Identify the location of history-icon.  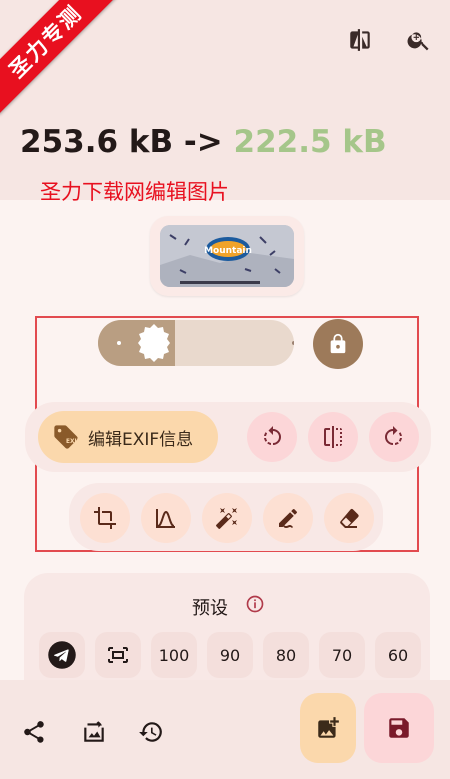
(150, 732).